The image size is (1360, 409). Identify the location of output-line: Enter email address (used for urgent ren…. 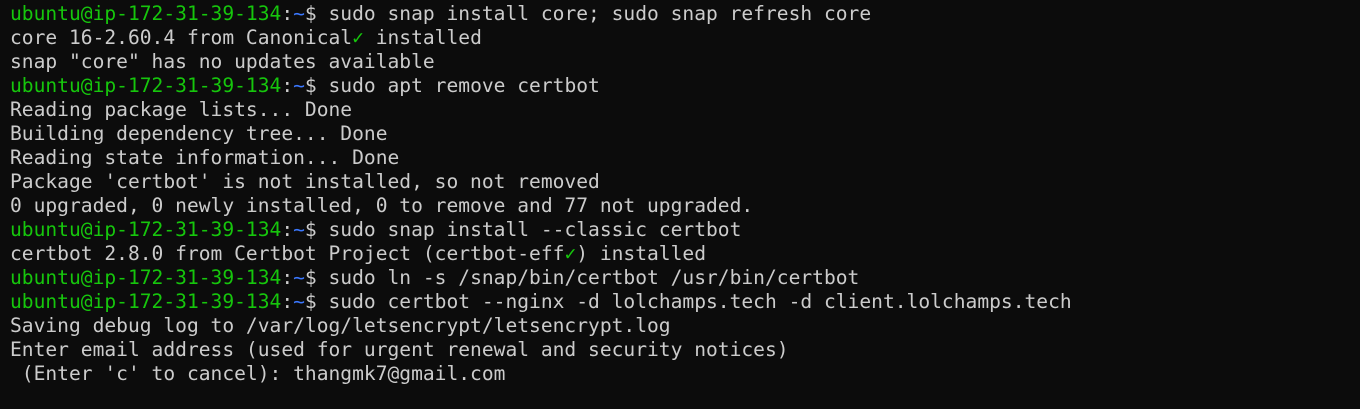
(399, 349).